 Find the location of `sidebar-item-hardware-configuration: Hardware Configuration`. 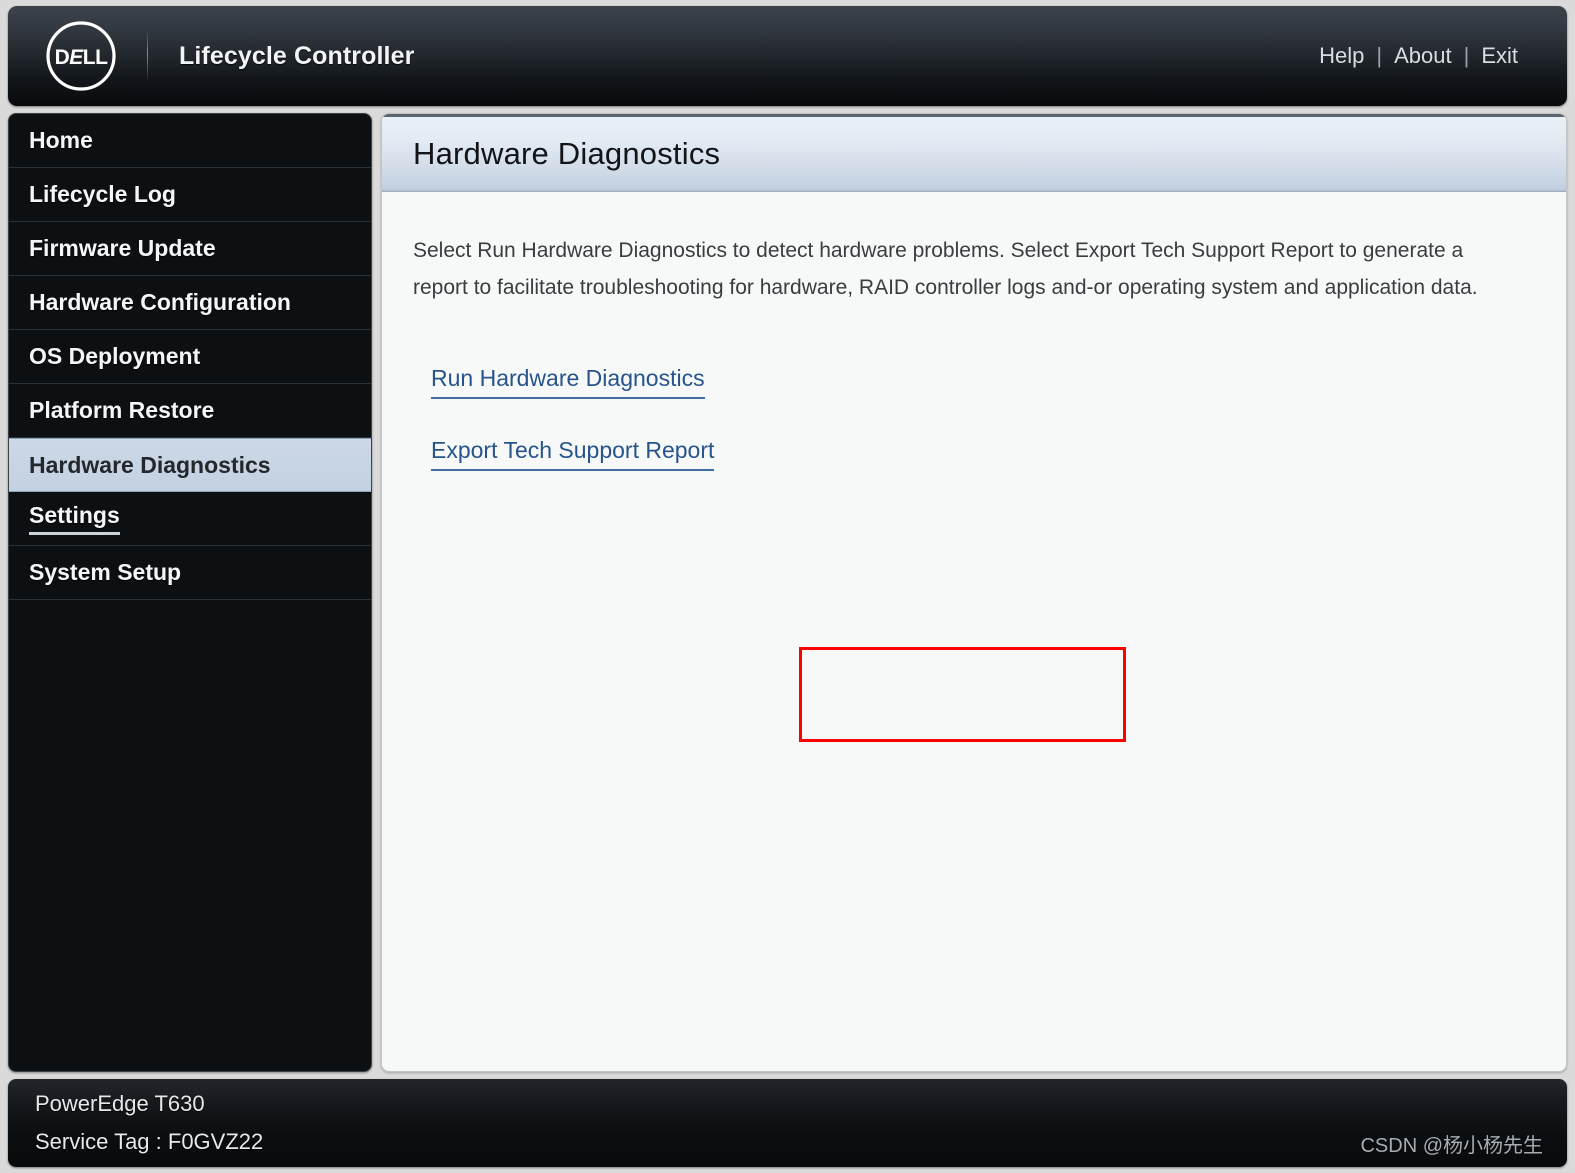

sidebar-item-hardware-configuration: Hardware Configuration is located at coordinates (190, 303).